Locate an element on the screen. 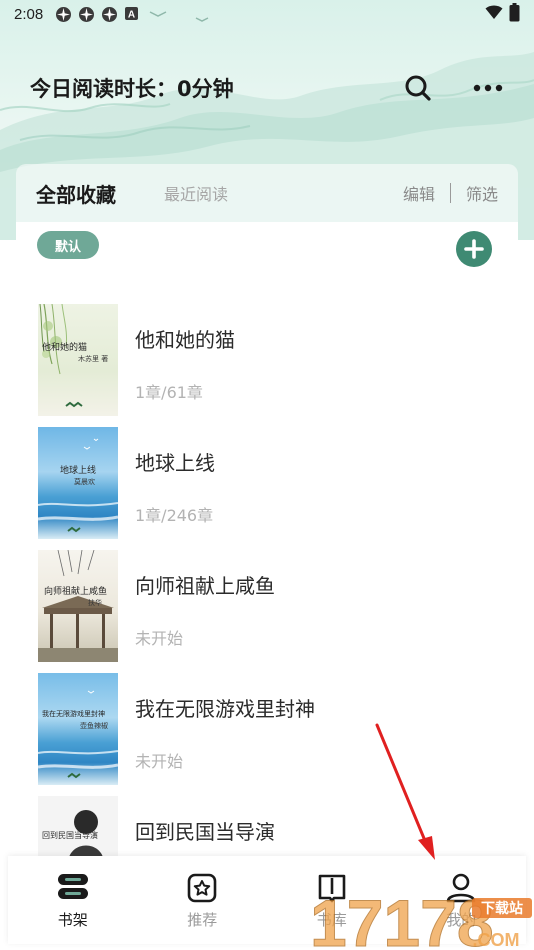 The width and height of the screenshot is (534, 950). book-info: 向师祖献上咸鱼 未开始 is located at coordinates (205, 606).